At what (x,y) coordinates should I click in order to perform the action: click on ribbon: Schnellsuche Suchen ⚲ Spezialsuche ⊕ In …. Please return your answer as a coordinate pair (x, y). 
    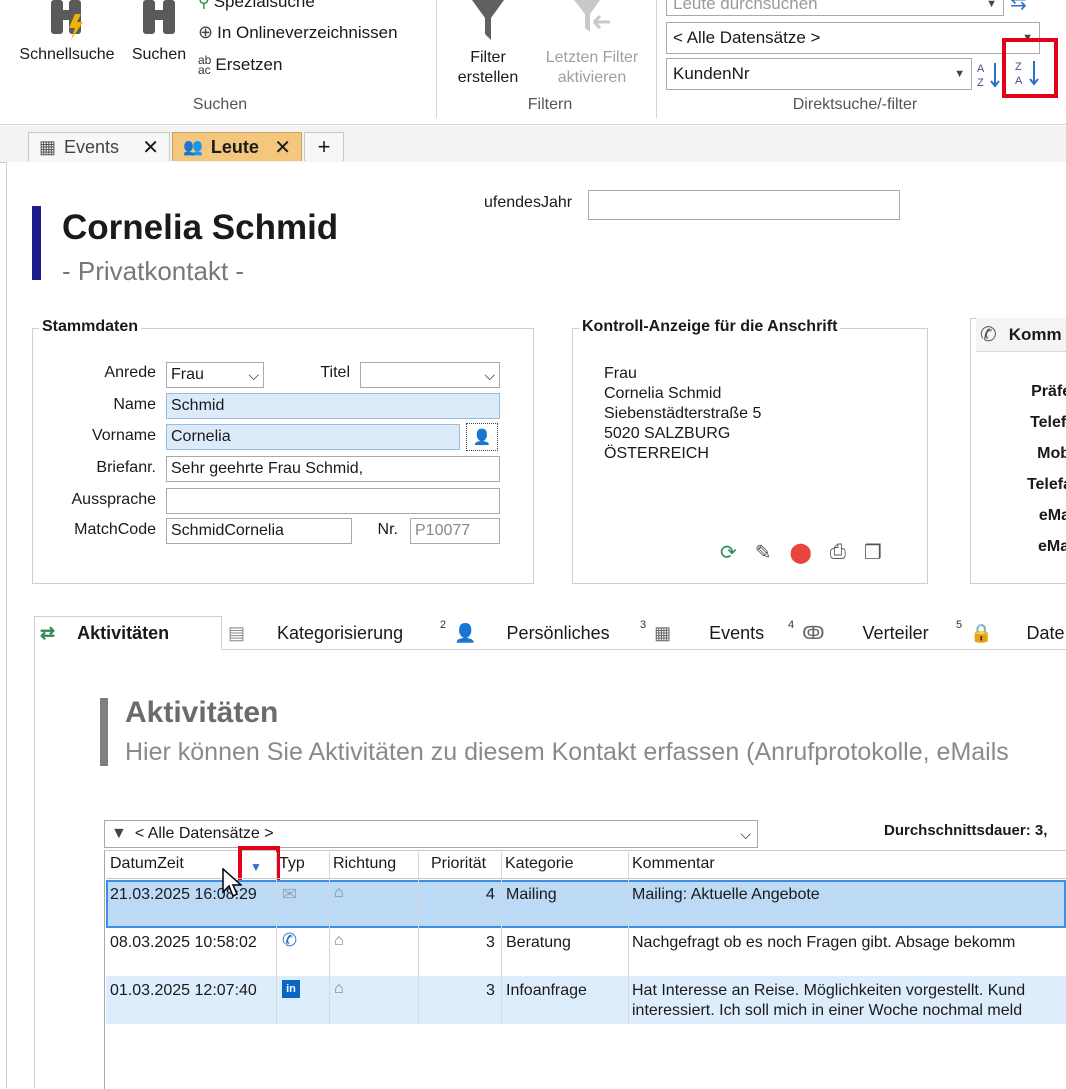
    Looking at the image, I should click on (533, 62).